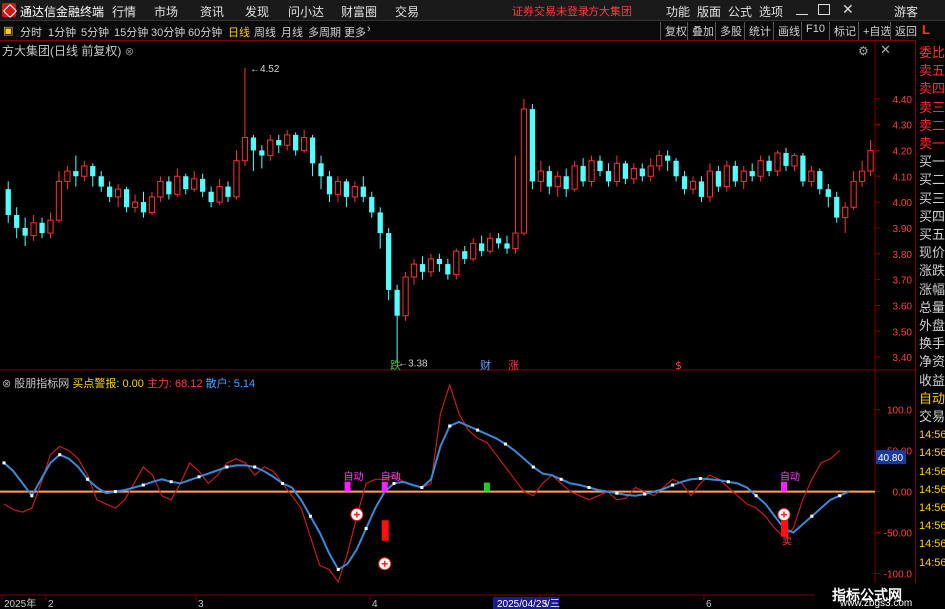 This screenshot has height=609, width=945. I want to click on maximize-icon, so click(824, 9).